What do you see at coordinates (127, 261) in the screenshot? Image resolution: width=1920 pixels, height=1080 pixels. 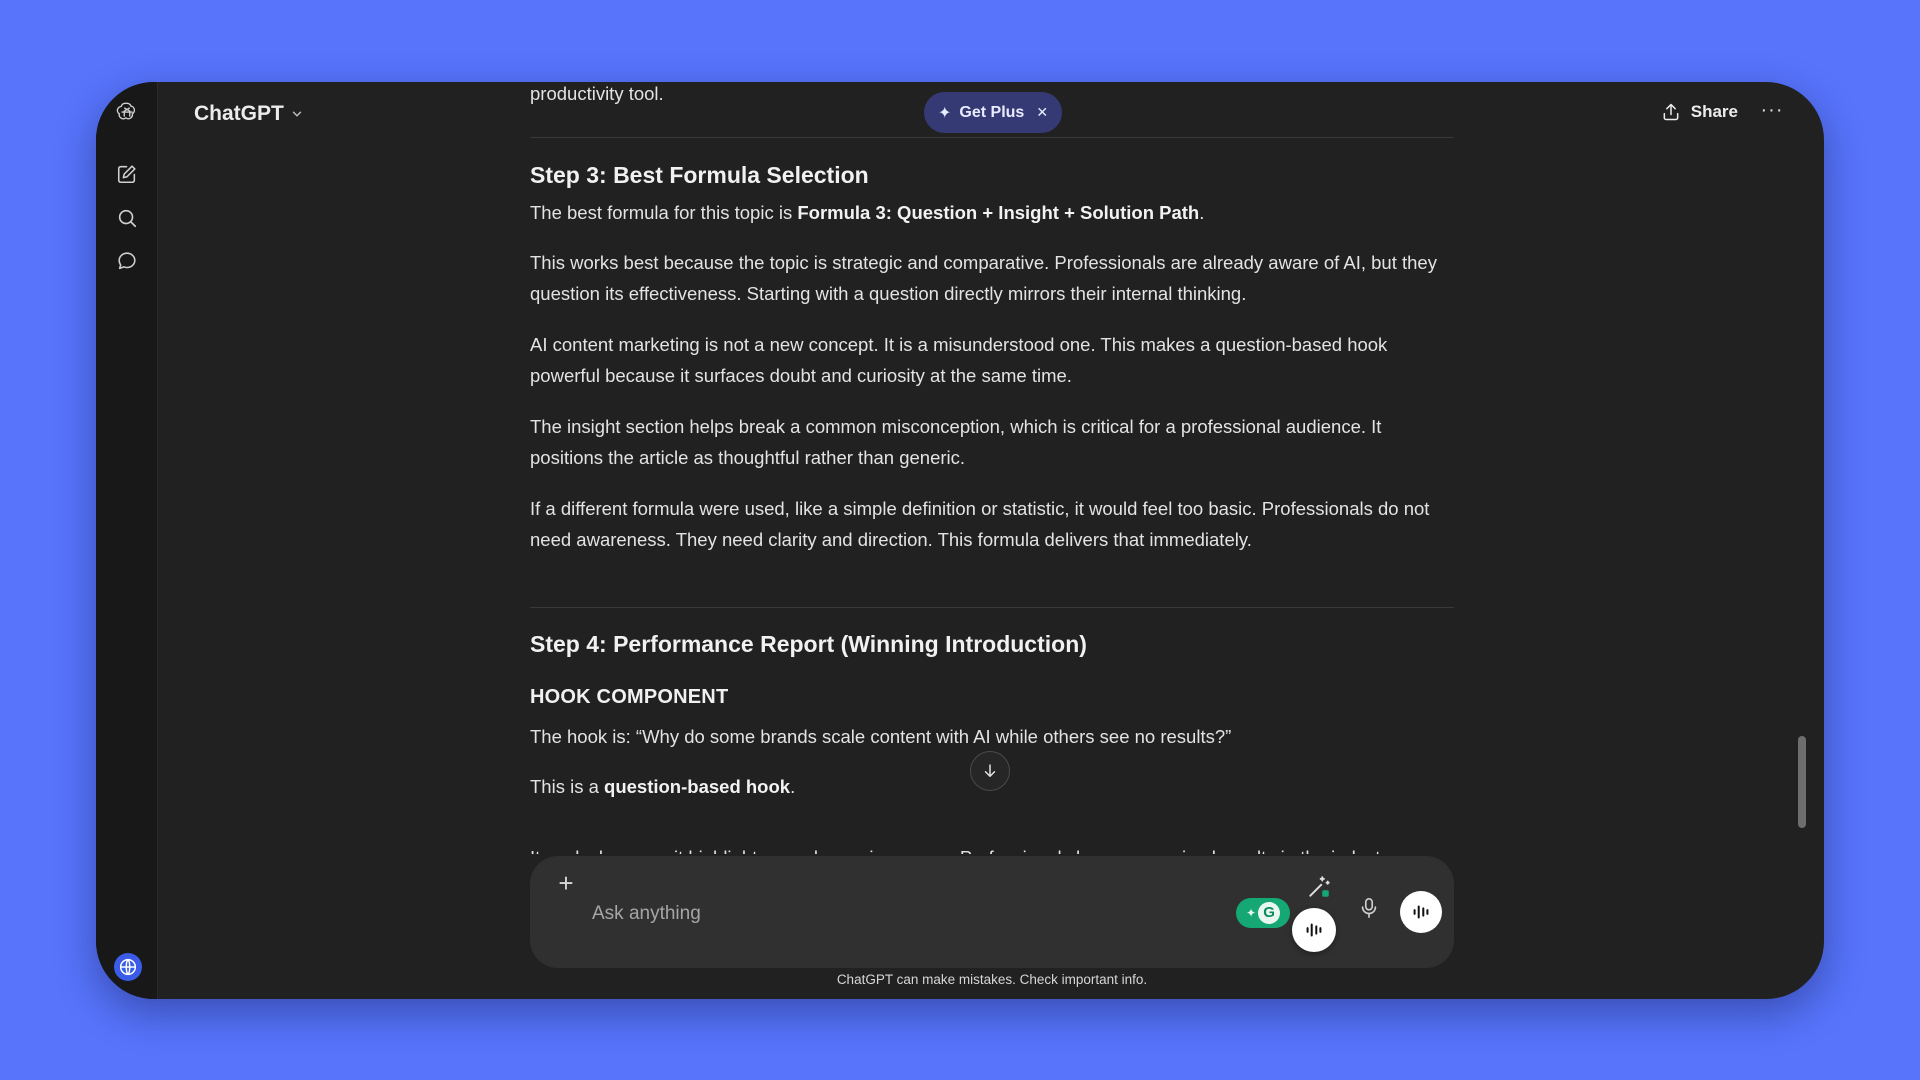 I see `chats-icon` at bounding box center [127, 261].